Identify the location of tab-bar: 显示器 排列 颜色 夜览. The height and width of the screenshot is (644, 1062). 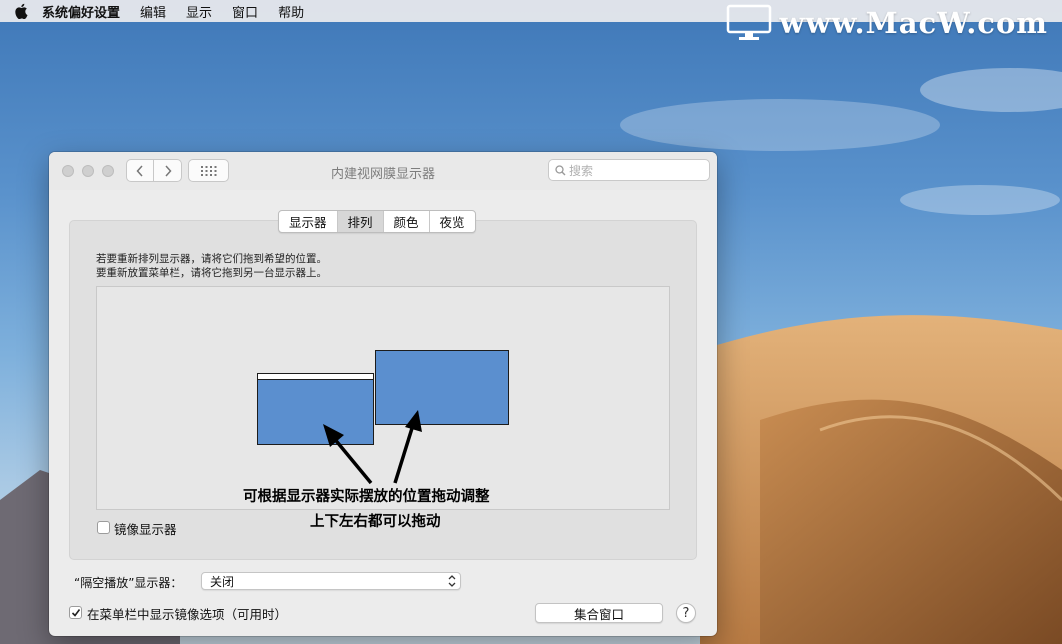
(377, 221).